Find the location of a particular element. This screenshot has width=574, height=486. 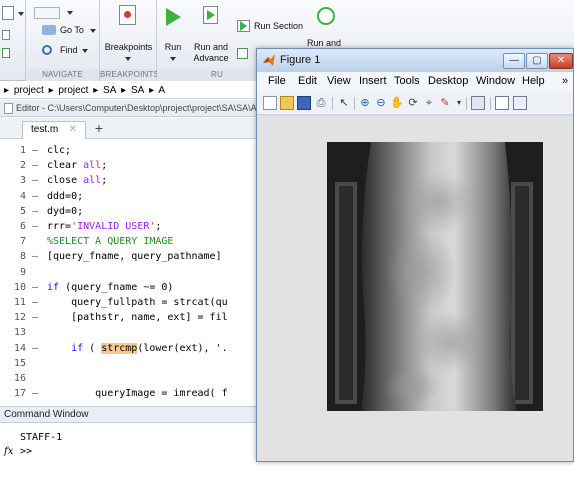

zoom-in-icon: ⊕ is located at coordinates (365, 103).